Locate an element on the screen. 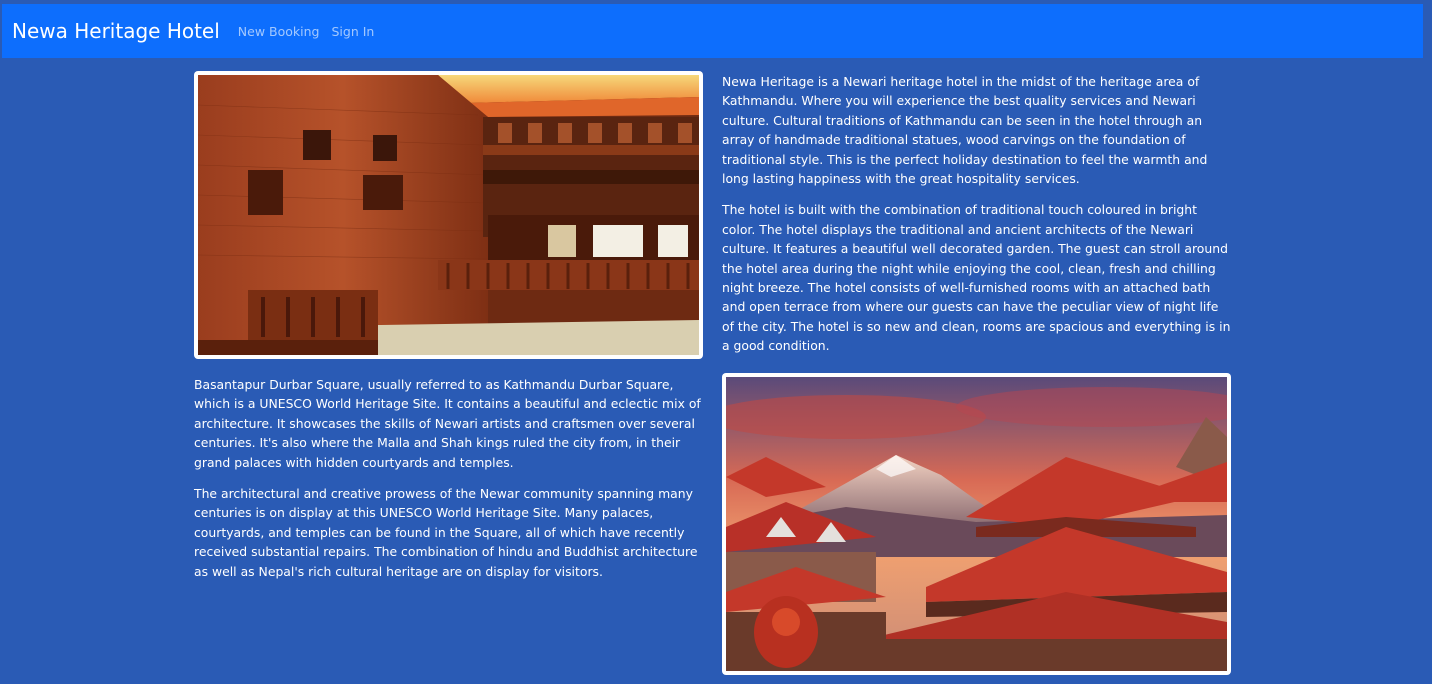 This screenshot has width=1432, height=684. hotel-courtyard-illustration is located at coordinates (448, 215).